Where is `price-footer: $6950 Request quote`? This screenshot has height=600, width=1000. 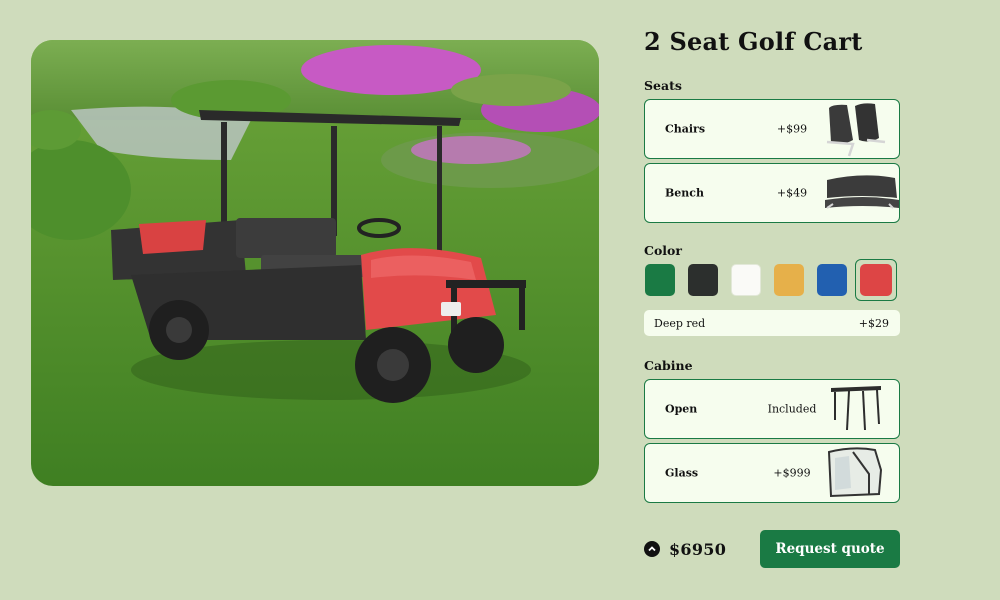
price-footer: $6950 Request quote is located at coordinates (772, 549).